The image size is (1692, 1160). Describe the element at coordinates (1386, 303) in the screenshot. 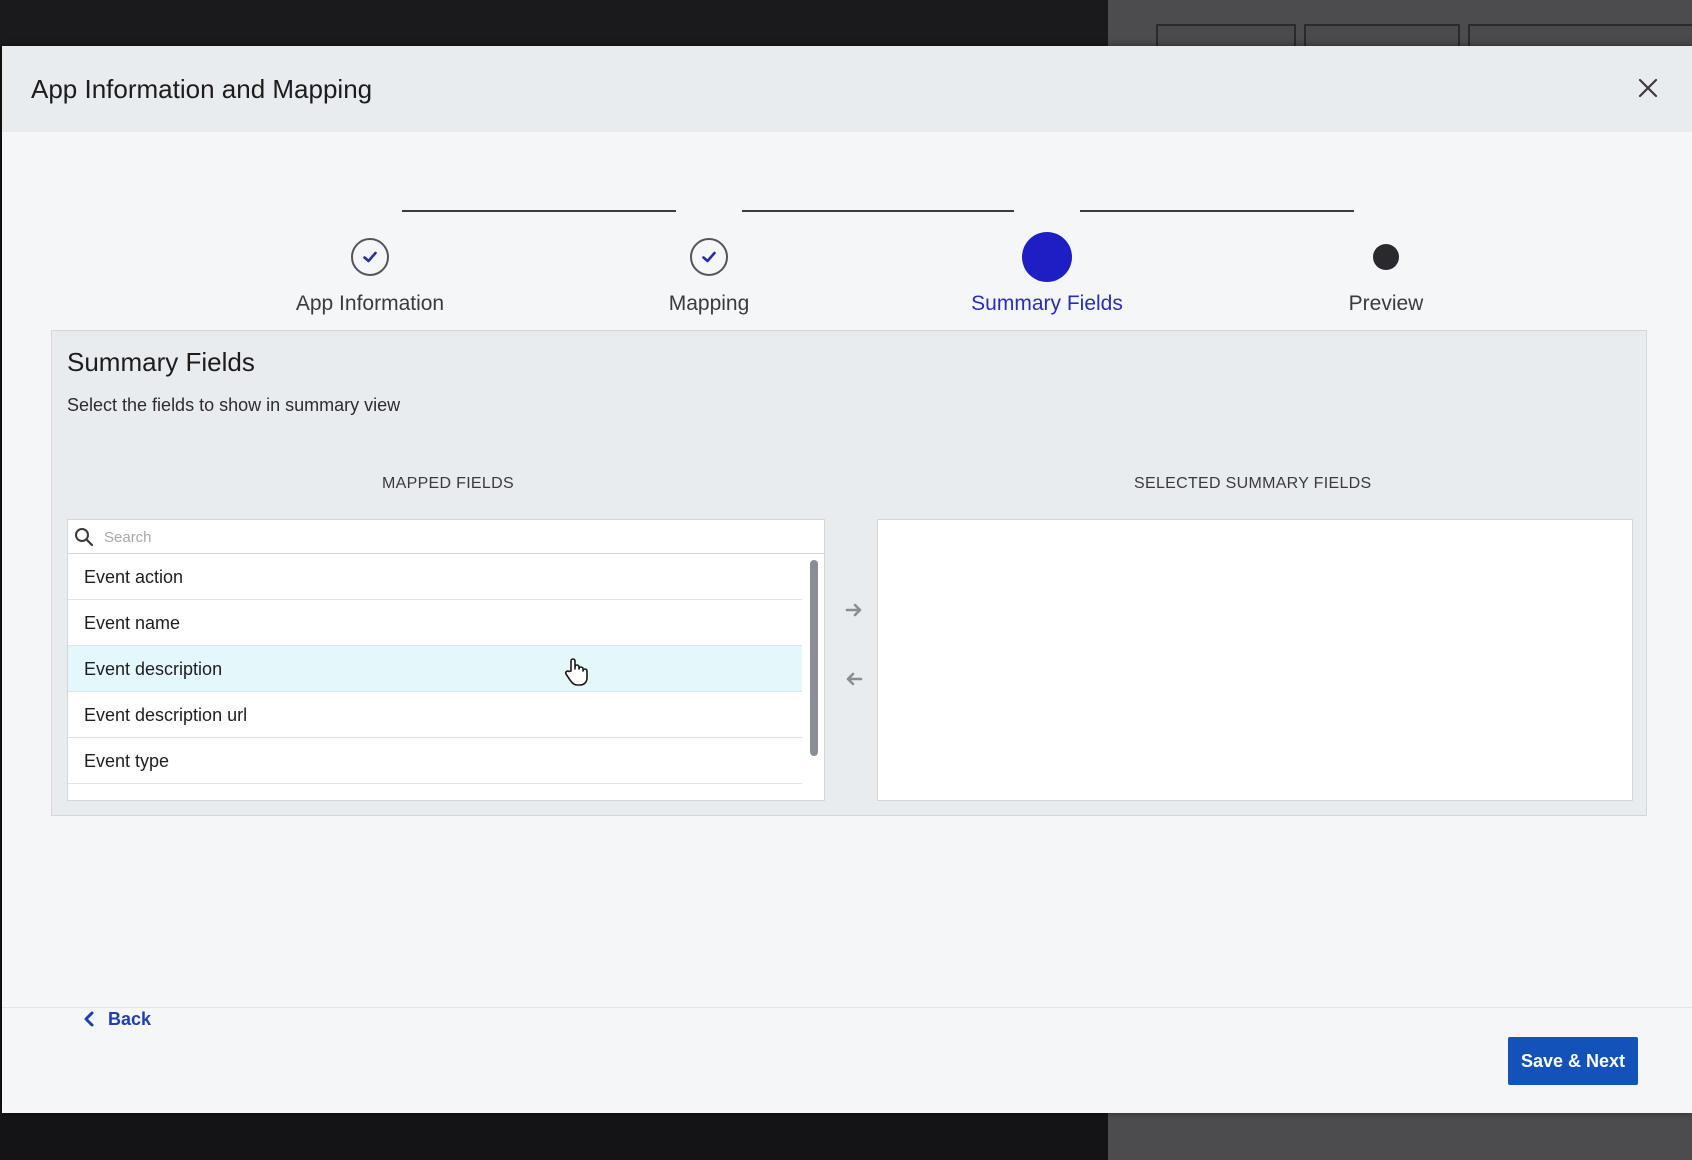

I see `step-label: Preview` at that location.